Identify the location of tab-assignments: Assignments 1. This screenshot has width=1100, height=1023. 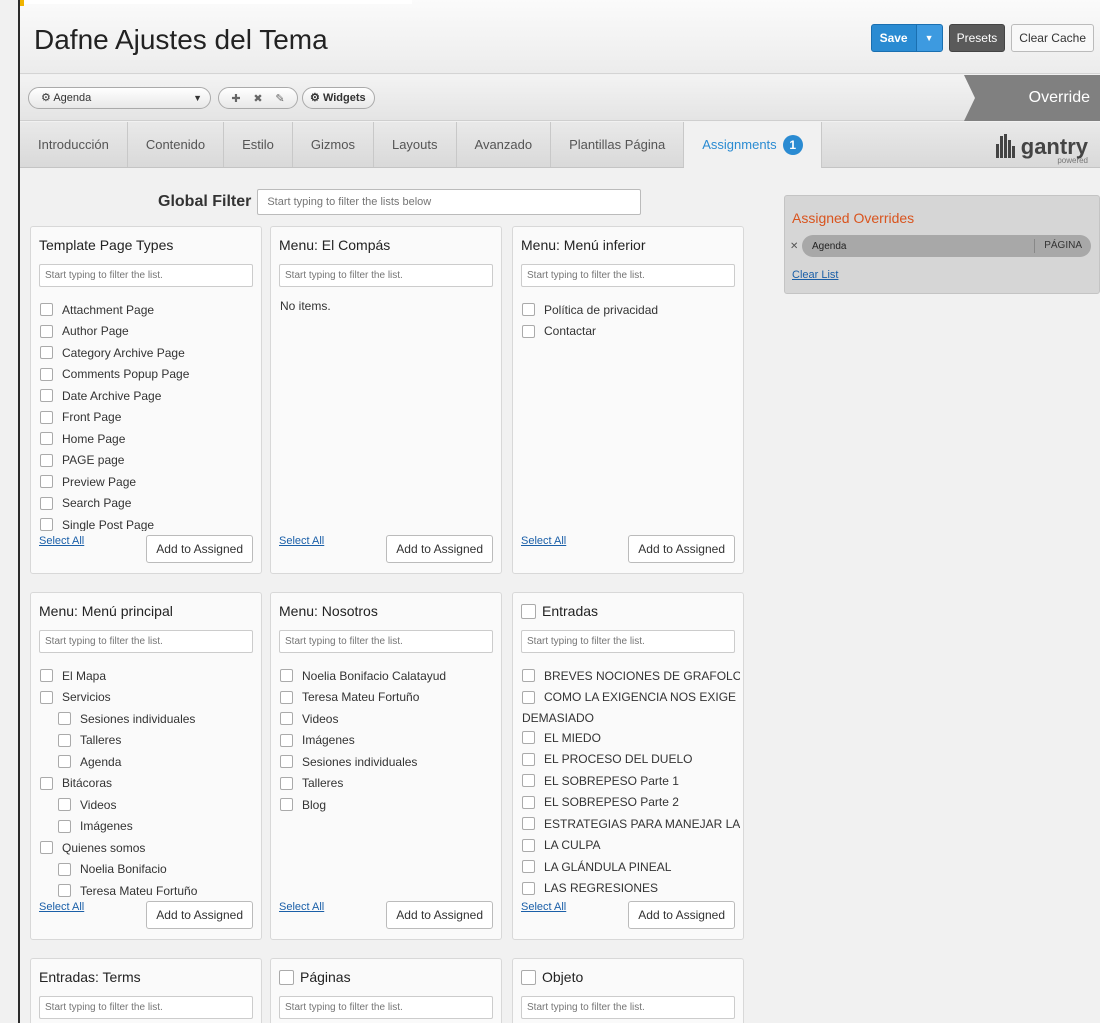
(753, 145).